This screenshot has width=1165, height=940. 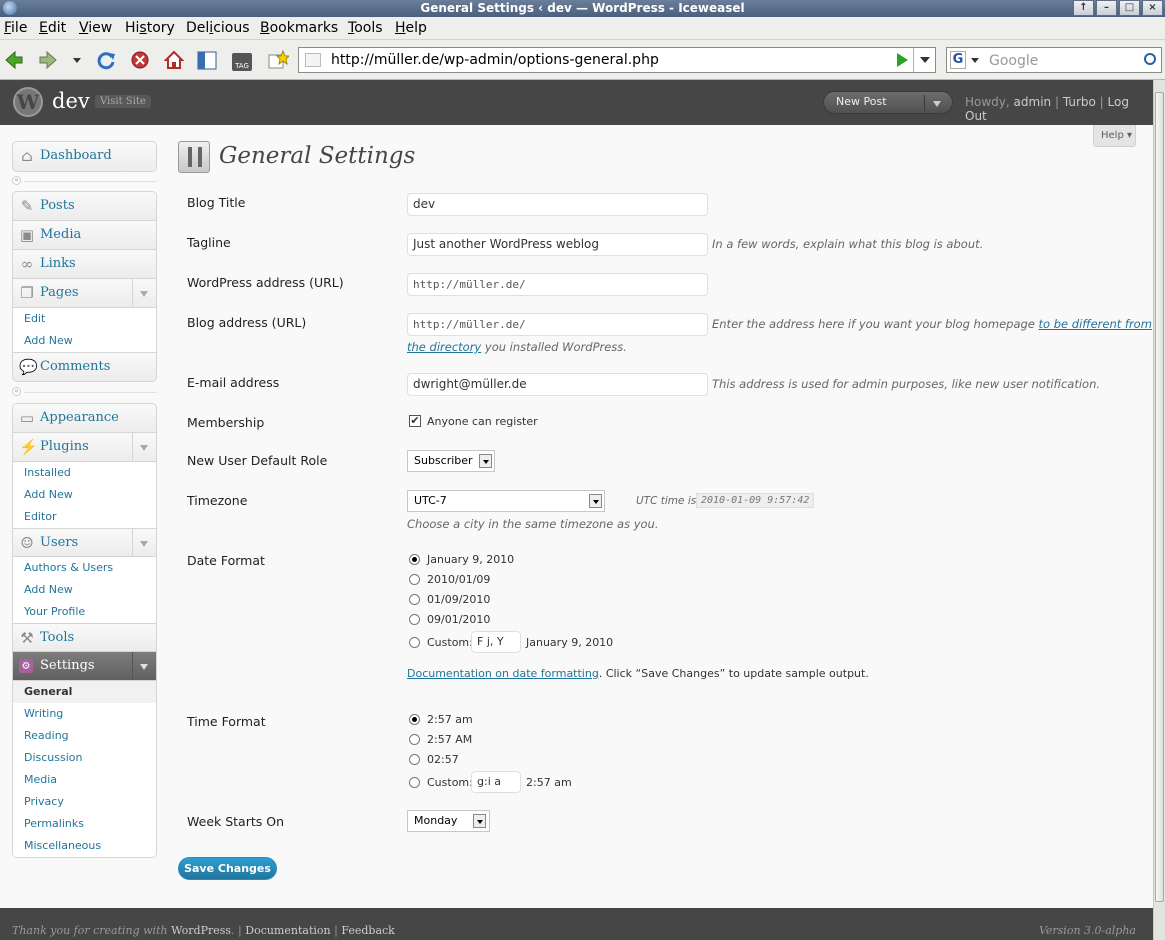 I want to click on directory-link-part2: the directory, so click(x=444, y=347).